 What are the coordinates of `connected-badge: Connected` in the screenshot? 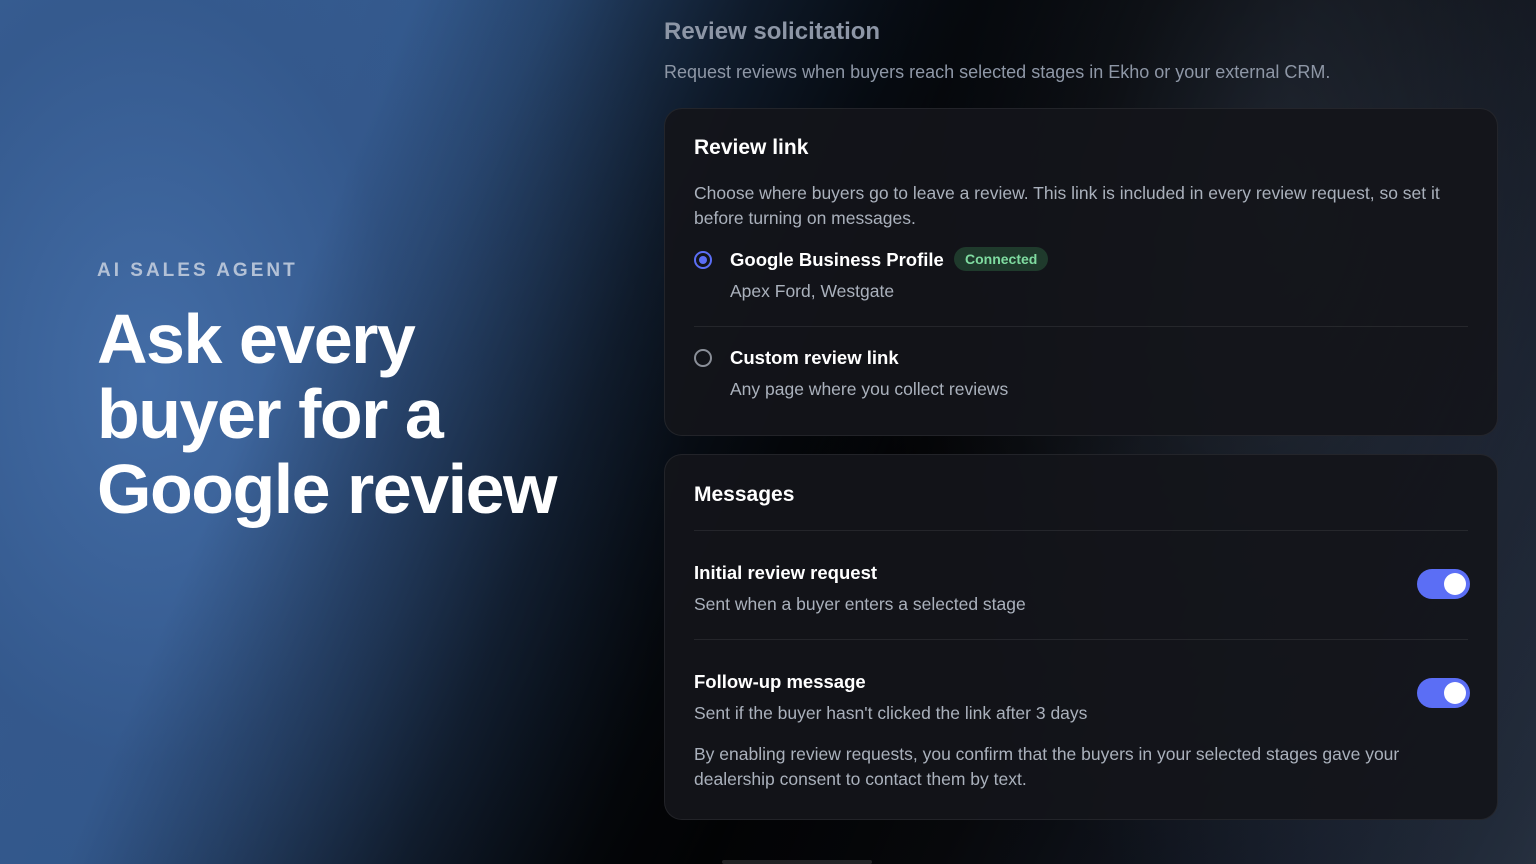 It's located at (1001, 259).